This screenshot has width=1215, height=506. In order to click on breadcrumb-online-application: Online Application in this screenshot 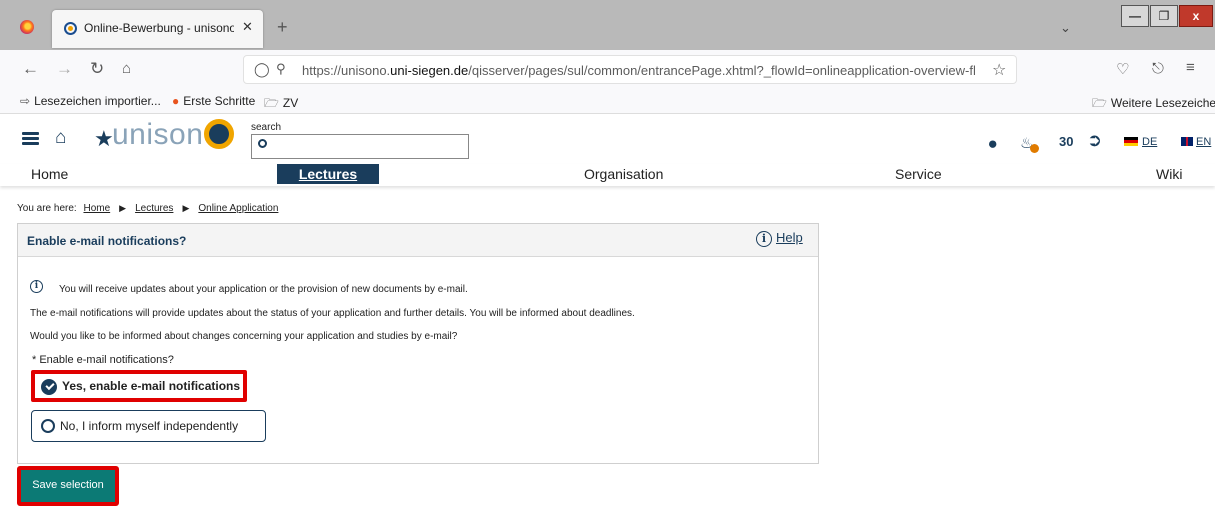, I will do `click(238, 208)`.